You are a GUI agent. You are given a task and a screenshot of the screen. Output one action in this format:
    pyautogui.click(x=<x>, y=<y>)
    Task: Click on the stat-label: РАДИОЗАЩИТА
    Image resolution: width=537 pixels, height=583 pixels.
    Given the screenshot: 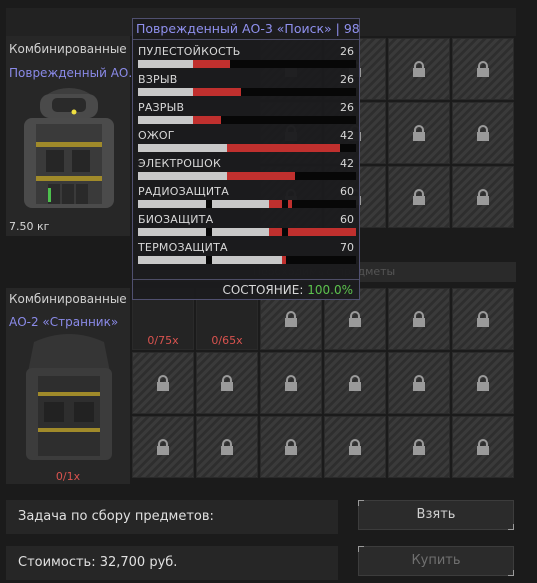 What is the action you would take?
    pyautogui.click(x=183, y=191)
    